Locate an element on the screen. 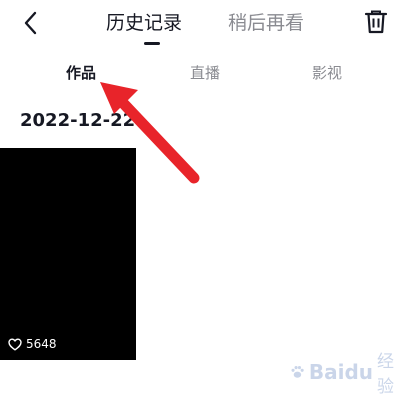 This screenshot has height=408, width=410. trash-icon is located at coordinates (376, 22).